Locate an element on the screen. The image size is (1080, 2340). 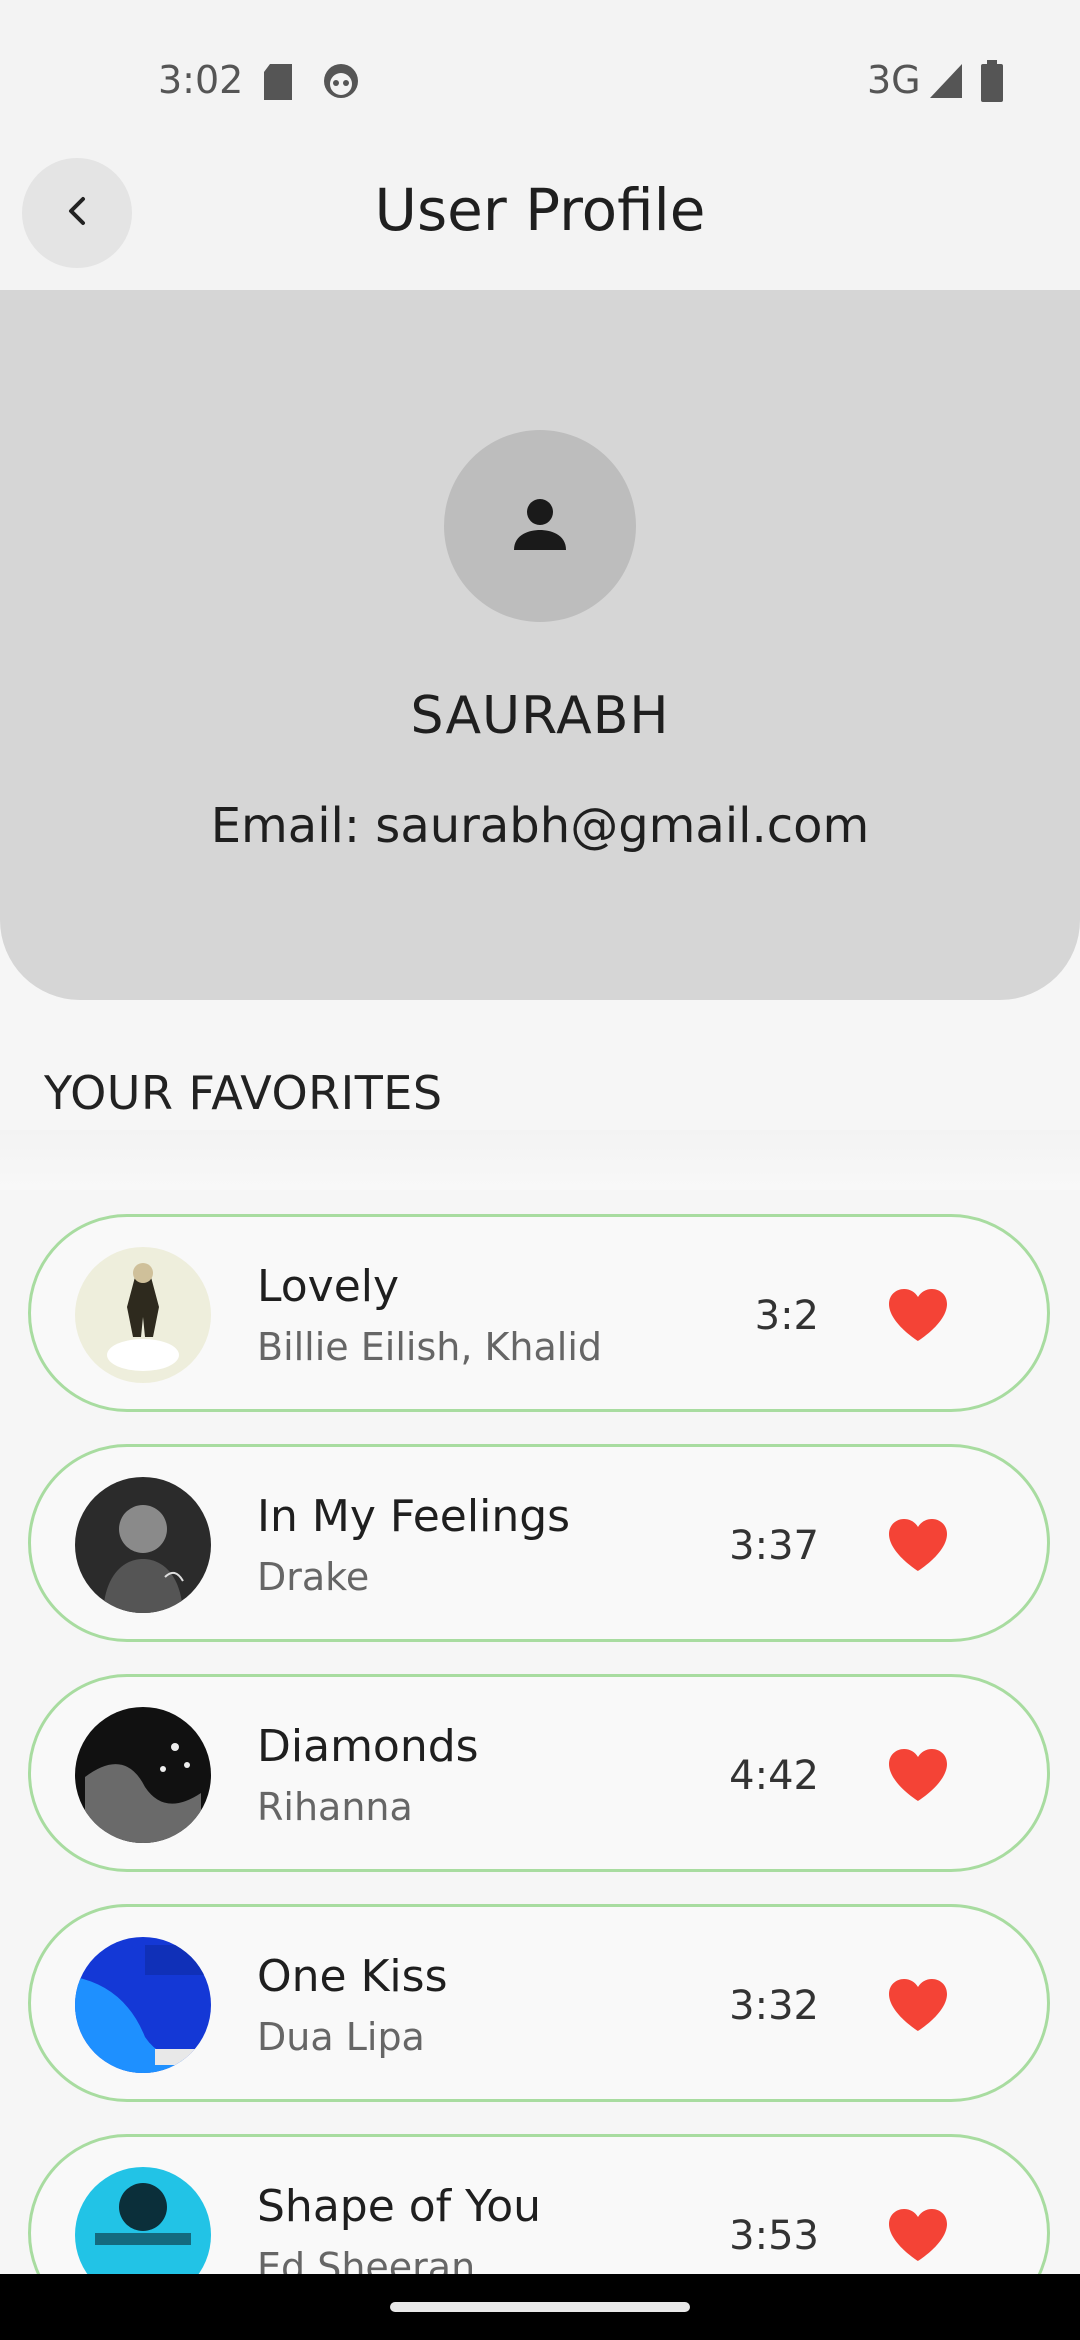
battery-icon is located at coordinates (992, 83).